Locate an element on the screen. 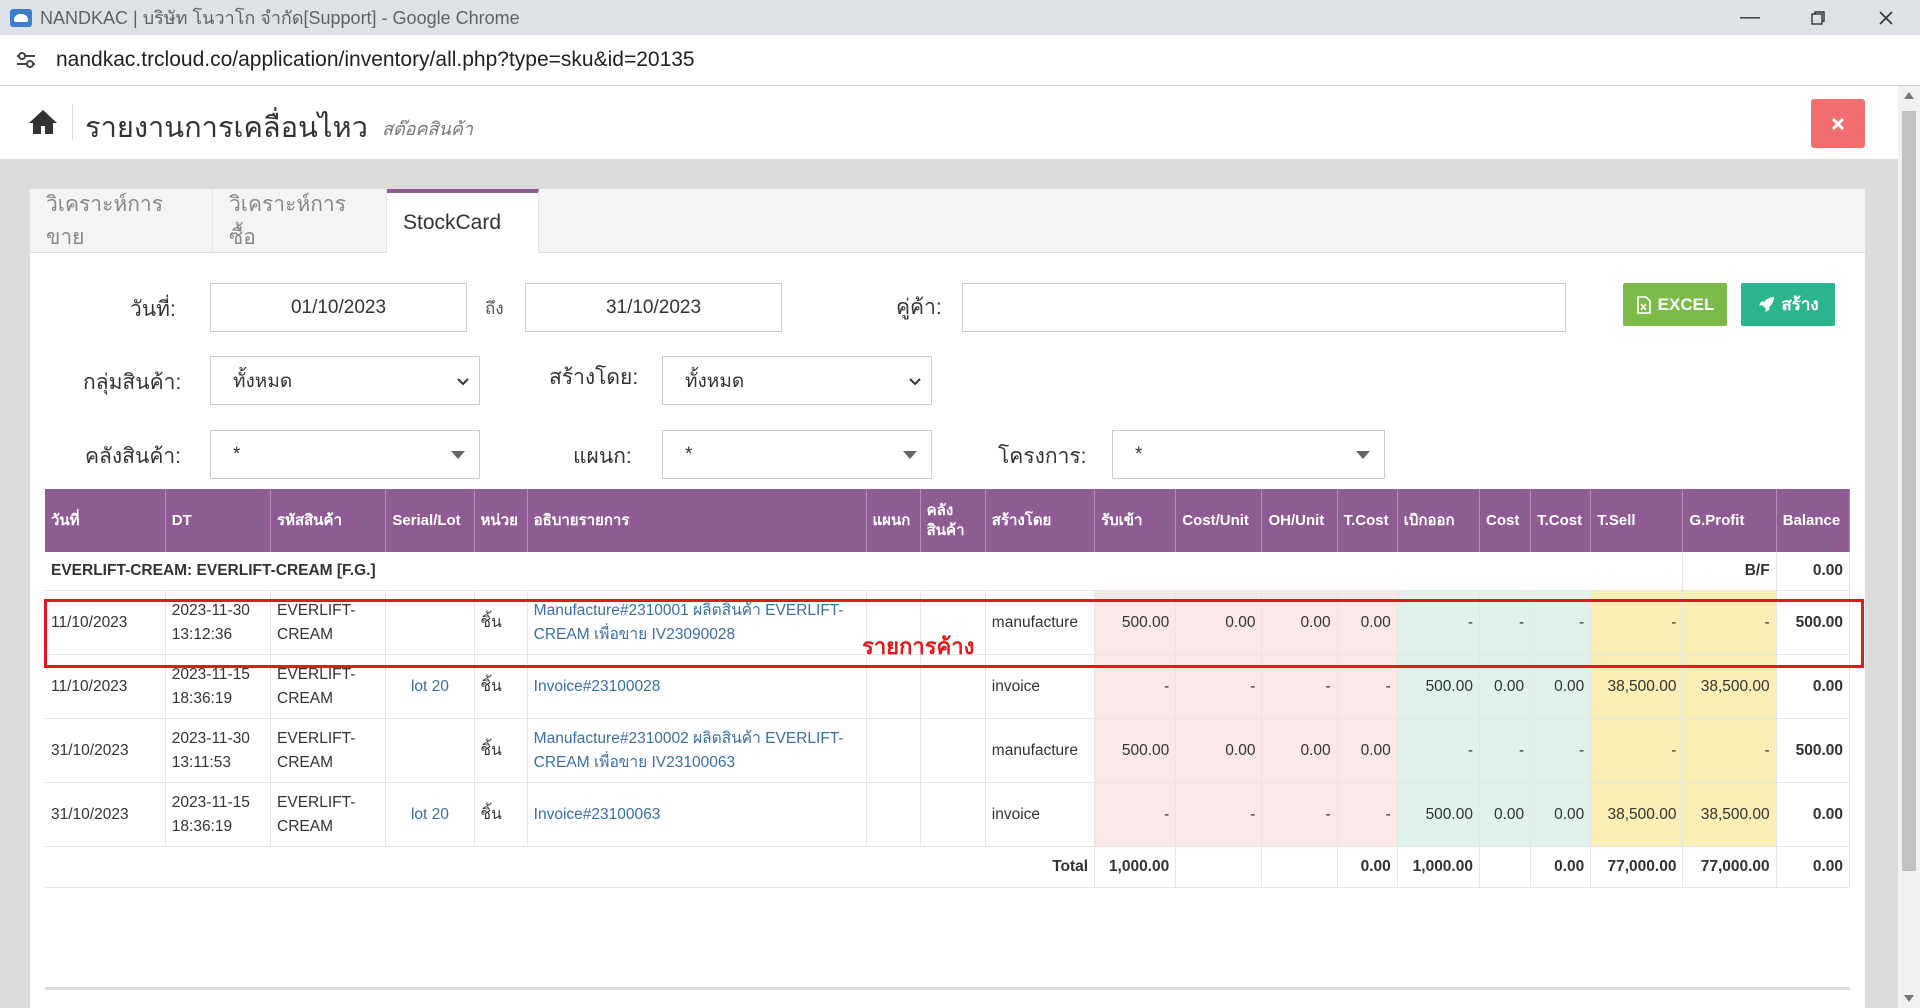  date-to-input: 31/10/2023 is located at coordinates (653, 307).